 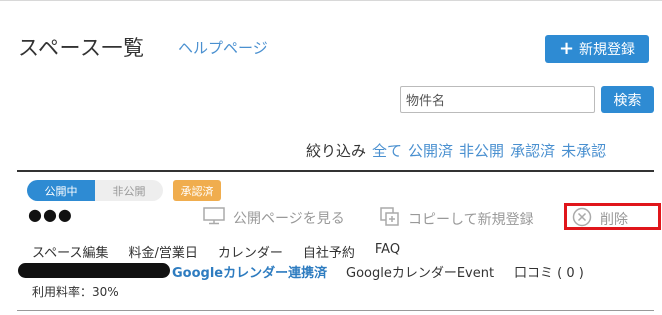 What do you see at coordinates (129, 190) in the screenshot?
I see `toggle-unpublished: 非公開` at bounding box center [129, 190].